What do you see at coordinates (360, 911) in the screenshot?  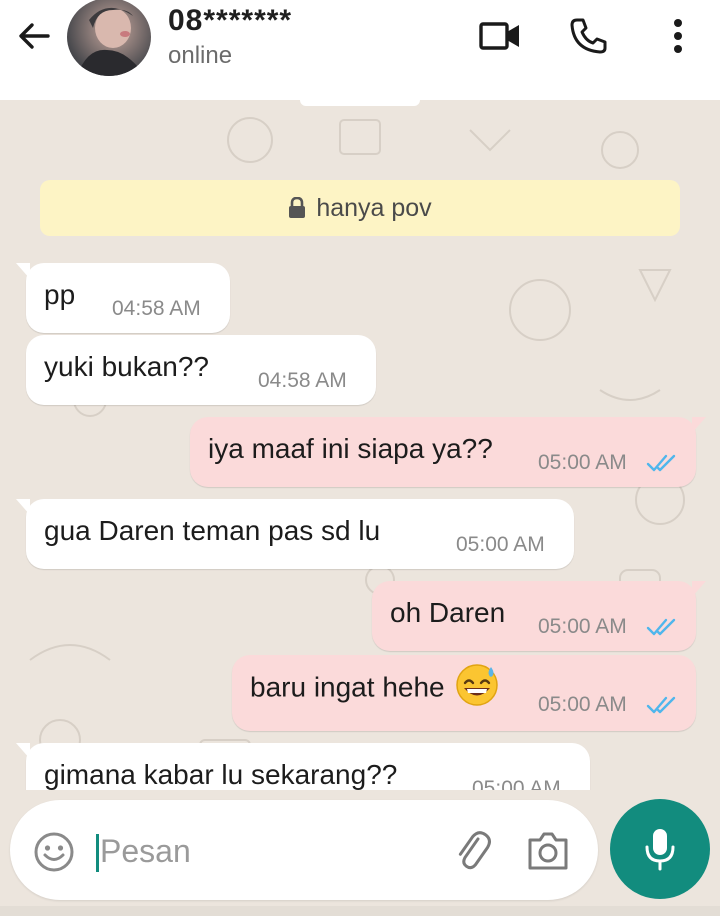 I see `bottom-strip` at bounding box center [360, 911].